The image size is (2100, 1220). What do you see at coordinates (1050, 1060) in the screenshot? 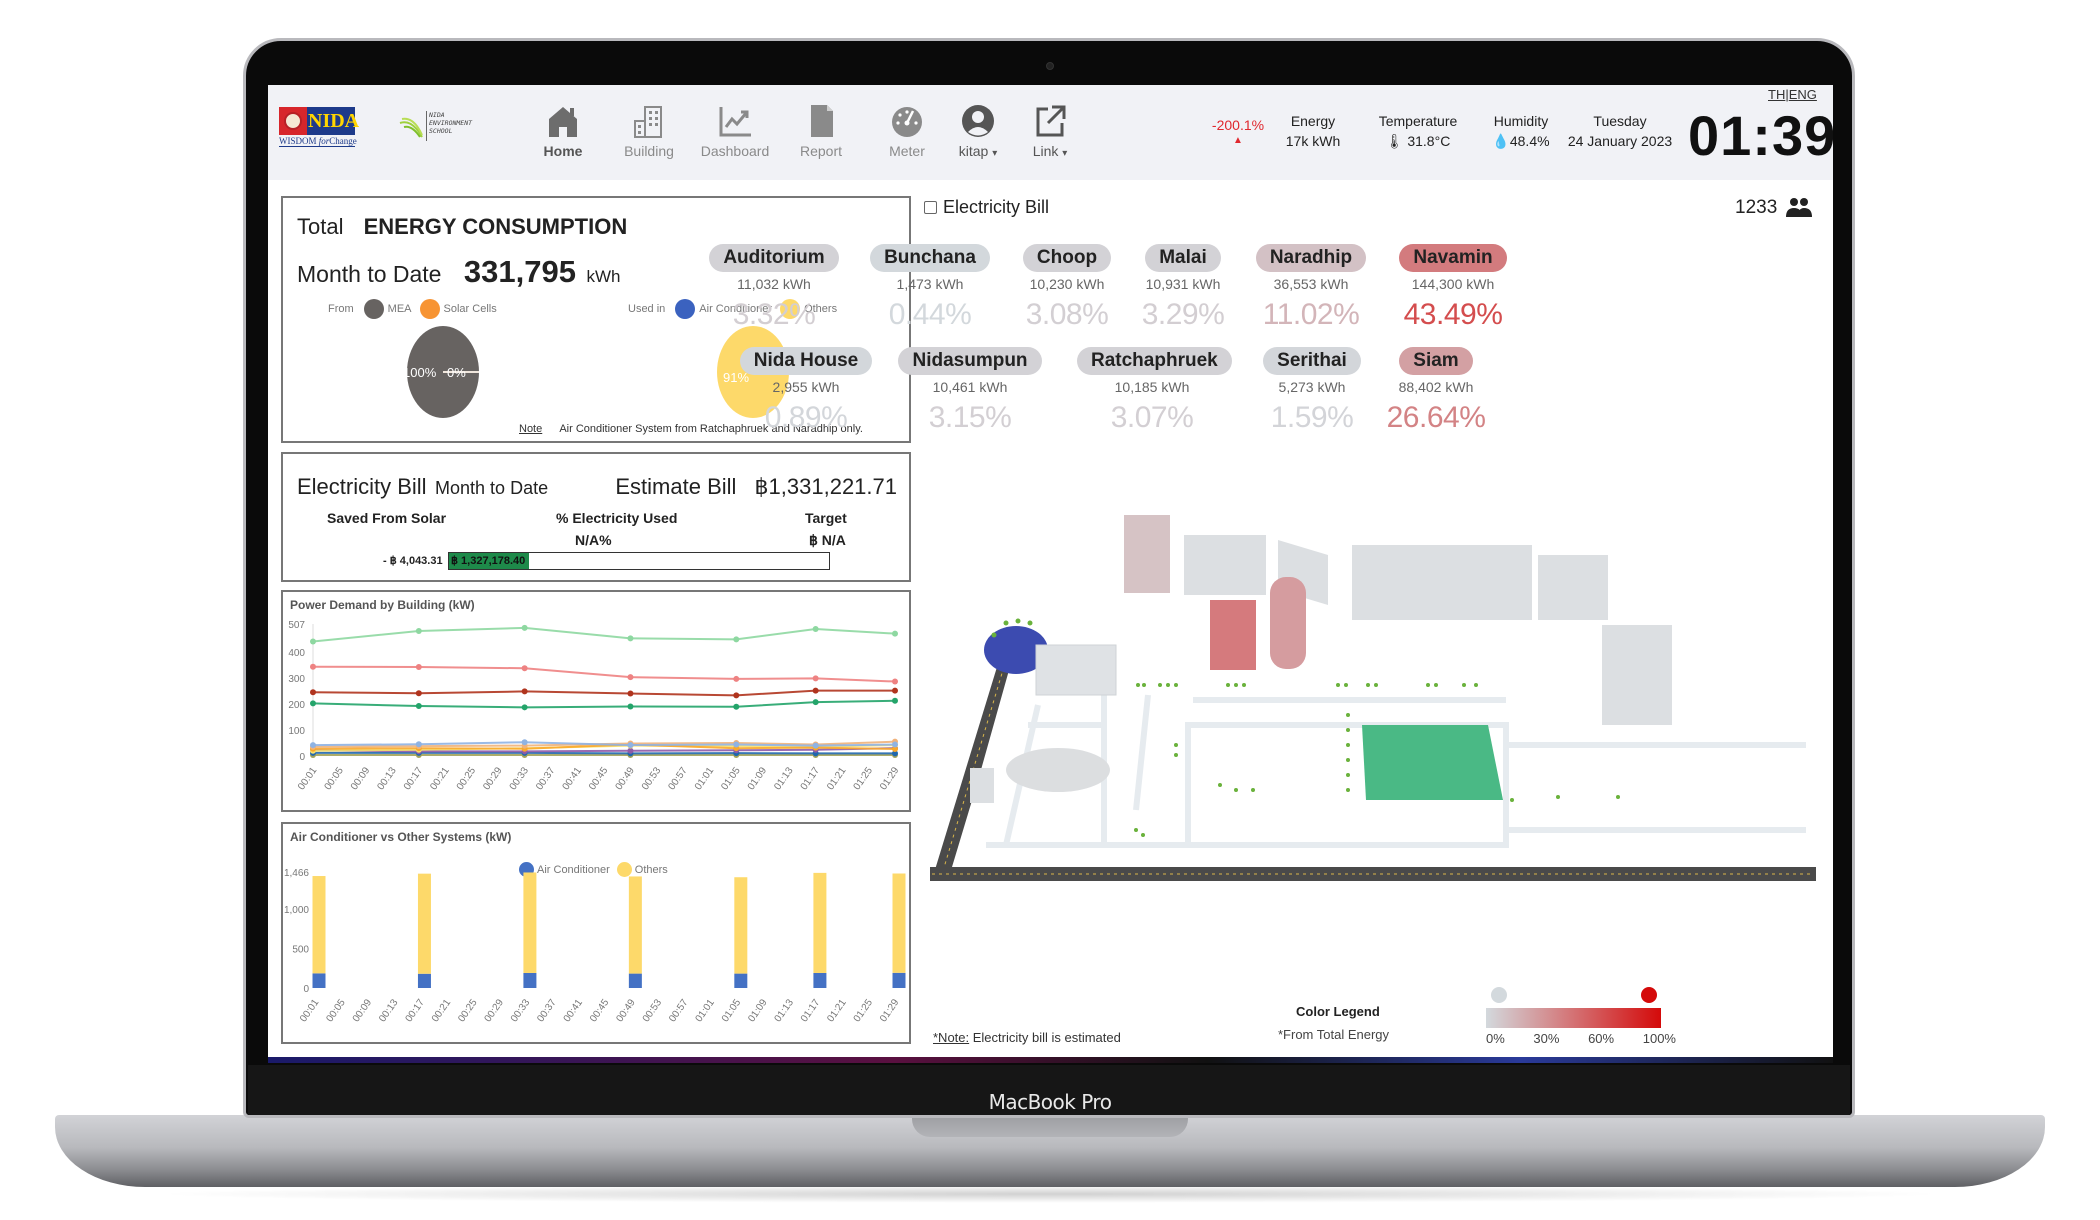
I see `screen-bottom-edge` at bounding box center [1050, 1060].